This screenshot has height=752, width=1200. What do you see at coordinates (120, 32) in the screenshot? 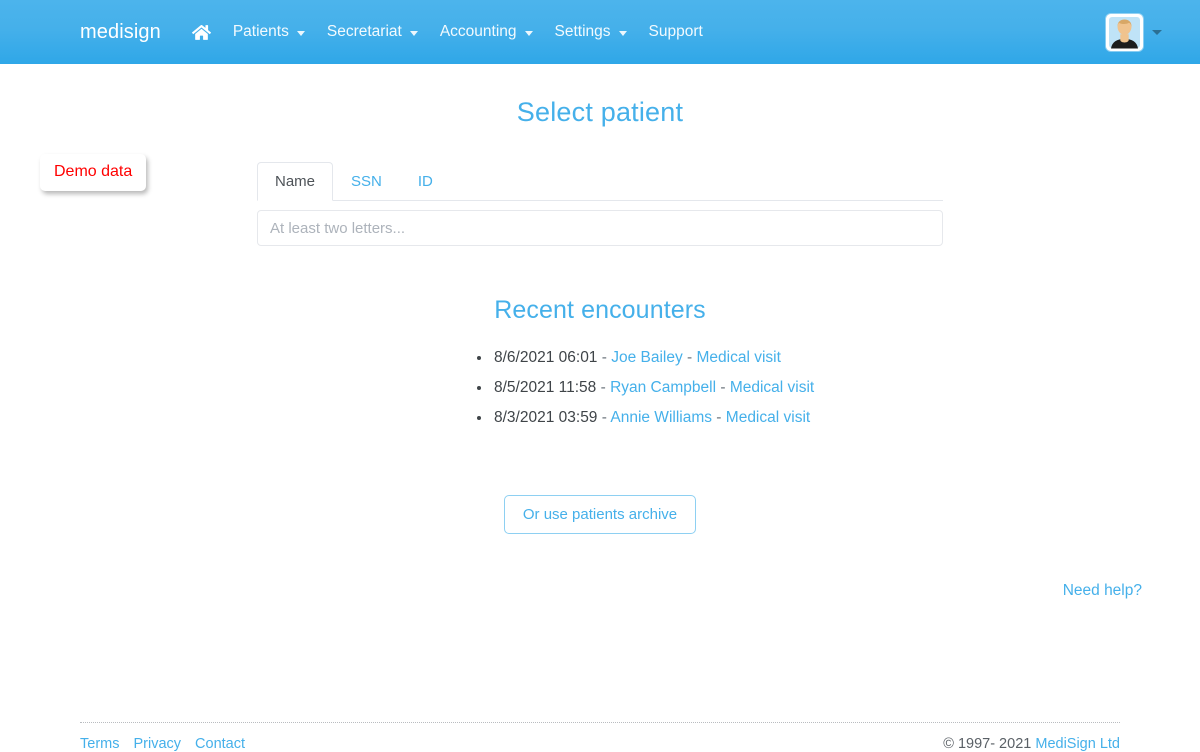
I see `brand-logo: medisign` at bounding box center [120, 32].